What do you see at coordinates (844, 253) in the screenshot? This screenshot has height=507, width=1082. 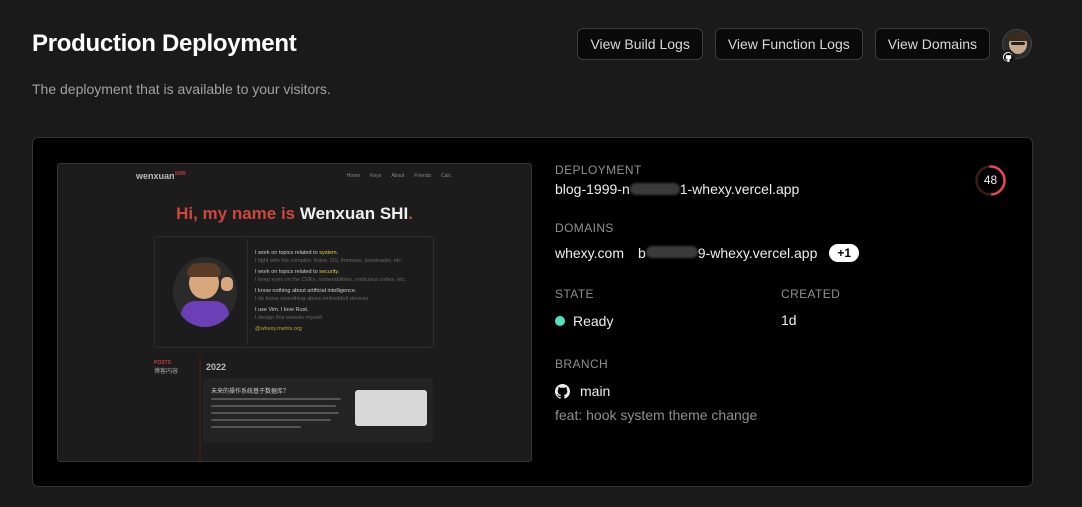 I see `more-domains-badge: +1` at bounding box center [844, 253].